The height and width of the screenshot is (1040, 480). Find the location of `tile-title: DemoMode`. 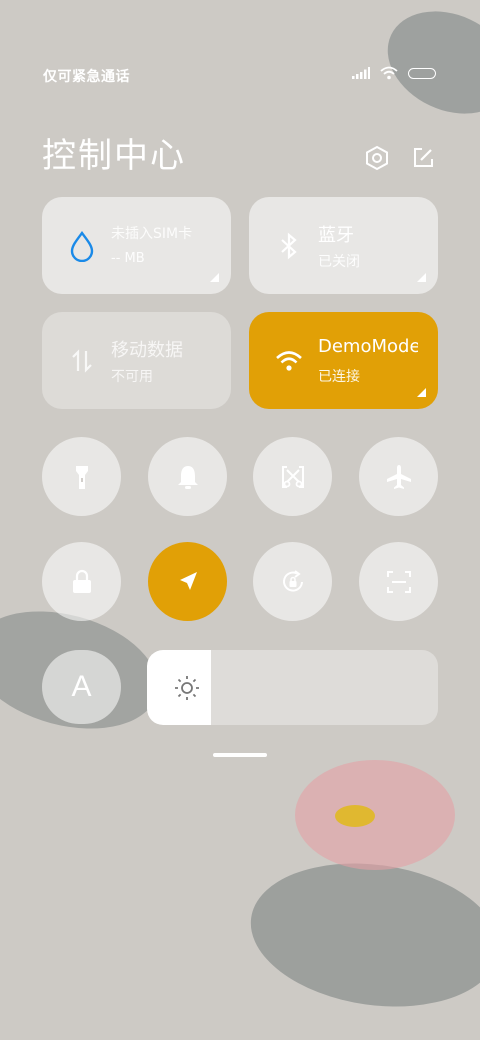

tile-title: DemoMode is located at coordinates (368, 346).